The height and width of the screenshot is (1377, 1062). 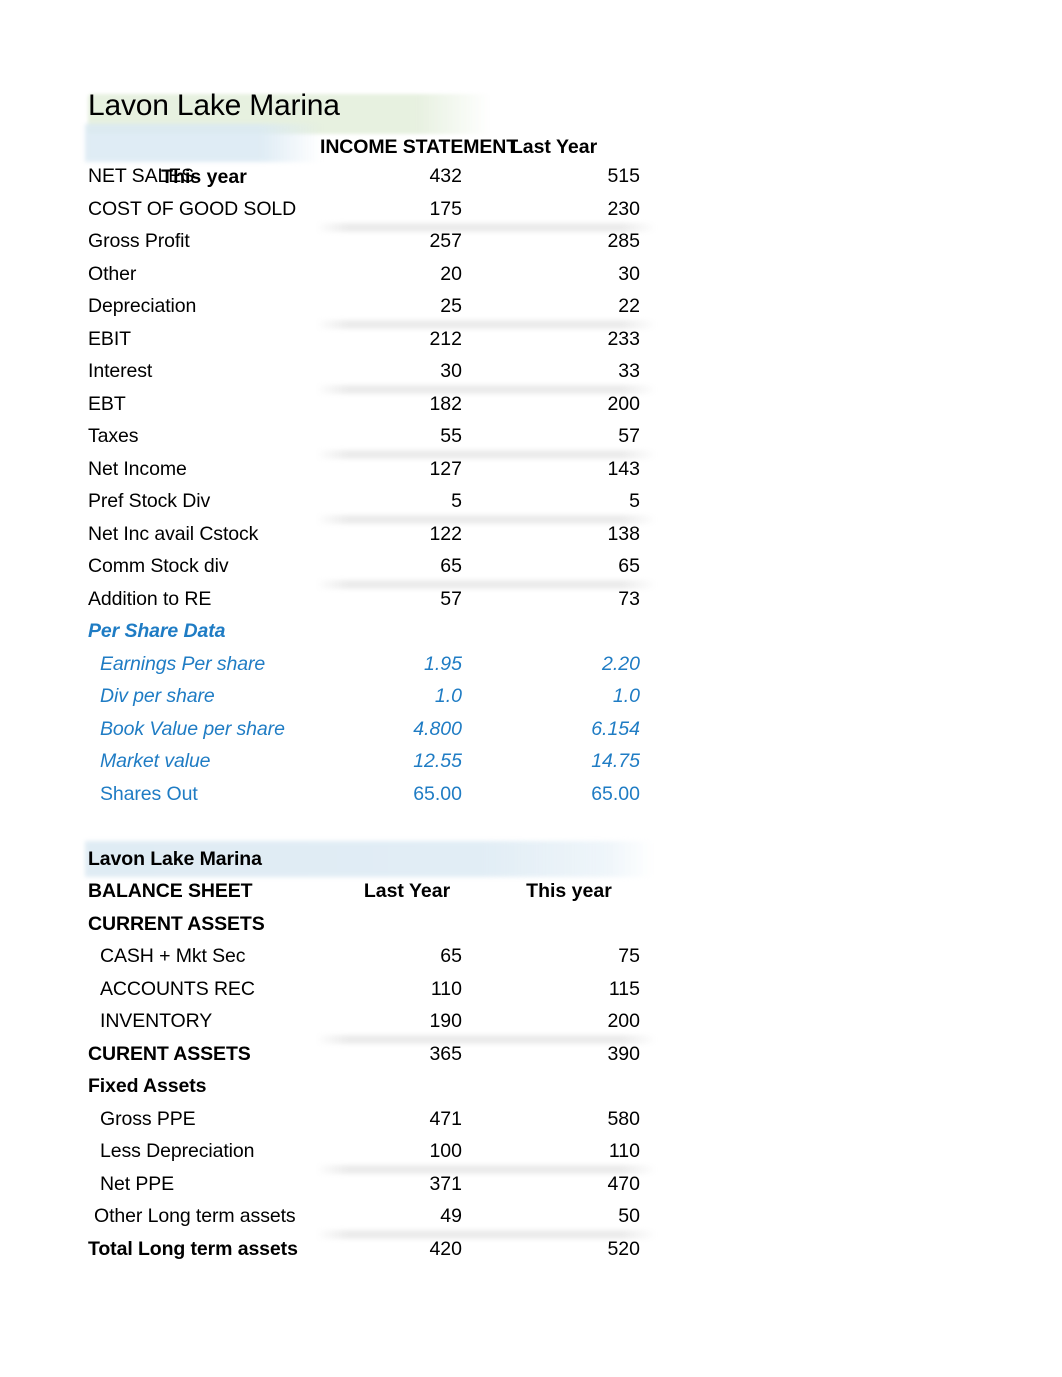 I want to click on row-value-this-year: 2.20, so click(x=621, y=663).